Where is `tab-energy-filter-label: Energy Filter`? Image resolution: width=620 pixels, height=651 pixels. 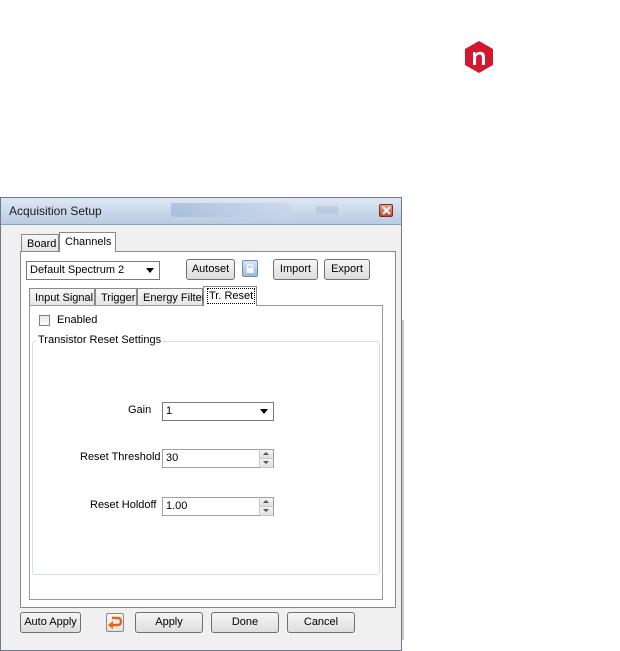
tab-energy-filter-label: Energy Filter is located at coordinates (174, 298).